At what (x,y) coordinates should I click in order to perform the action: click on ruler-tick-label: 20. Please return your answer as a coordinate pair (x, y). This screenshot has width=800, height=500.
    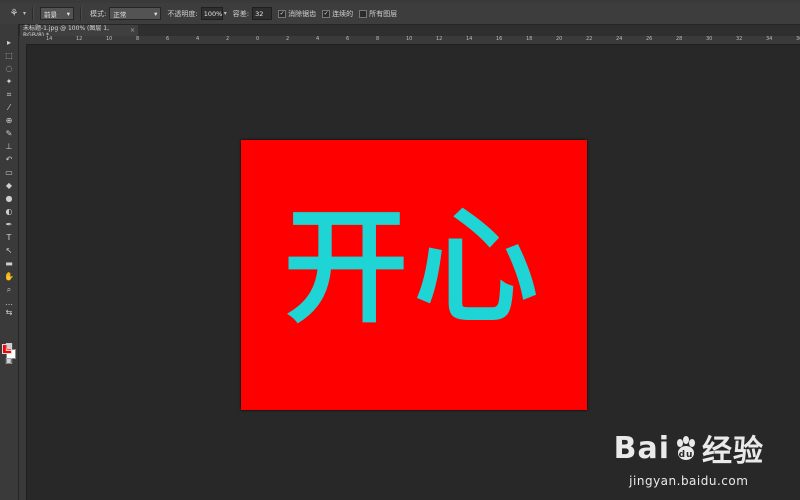
    Looking at the image, I should click on (559, 39).